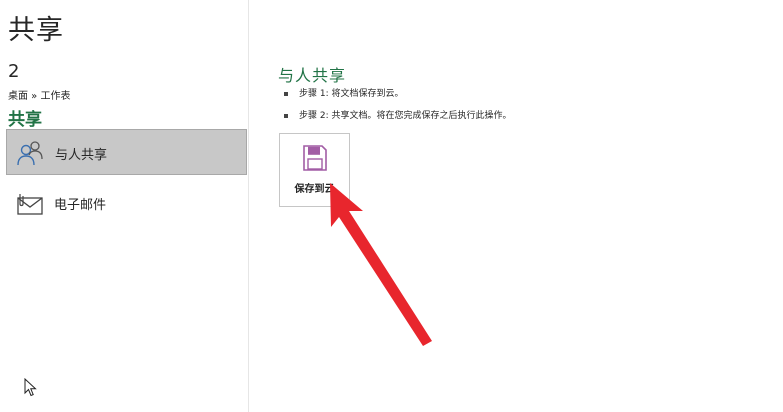 The width and height of the screenshot is (783, 412). Describe the element at coordinates (29, 203) in the screenshot. I see `email-icon` at that location.